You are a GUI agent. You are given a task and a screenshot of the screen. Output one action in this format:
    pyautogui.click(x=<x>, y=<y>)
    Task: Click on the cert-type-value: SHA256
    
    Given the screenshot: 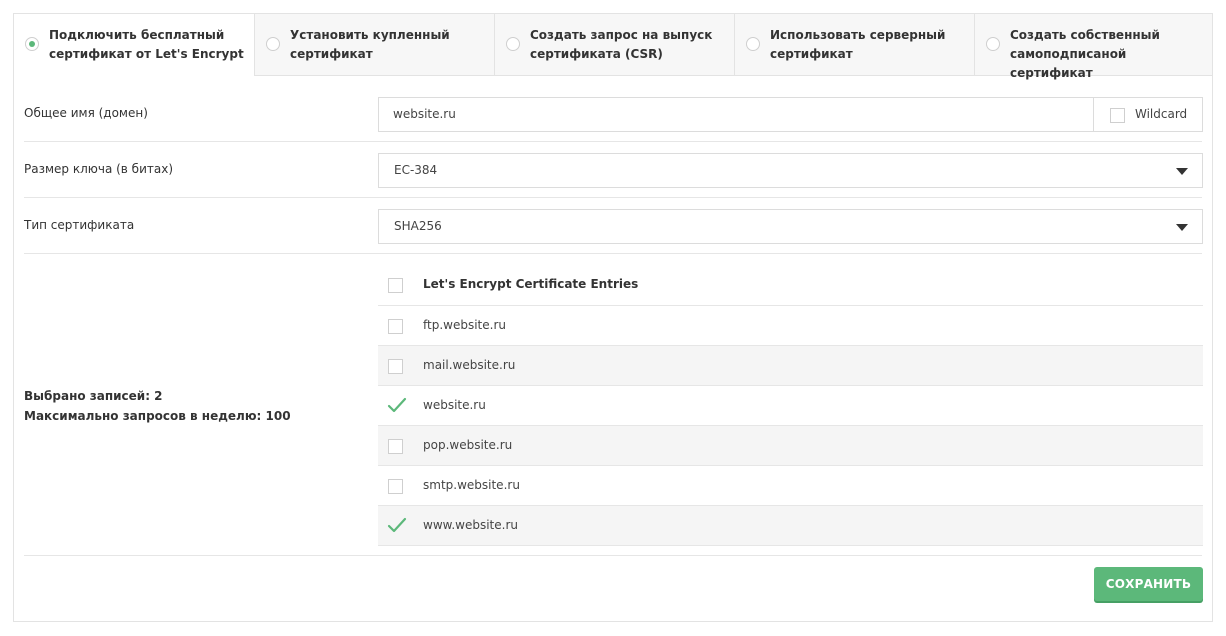 What is the action you would take?
    pyautogui.click(x=418, y=226)
    